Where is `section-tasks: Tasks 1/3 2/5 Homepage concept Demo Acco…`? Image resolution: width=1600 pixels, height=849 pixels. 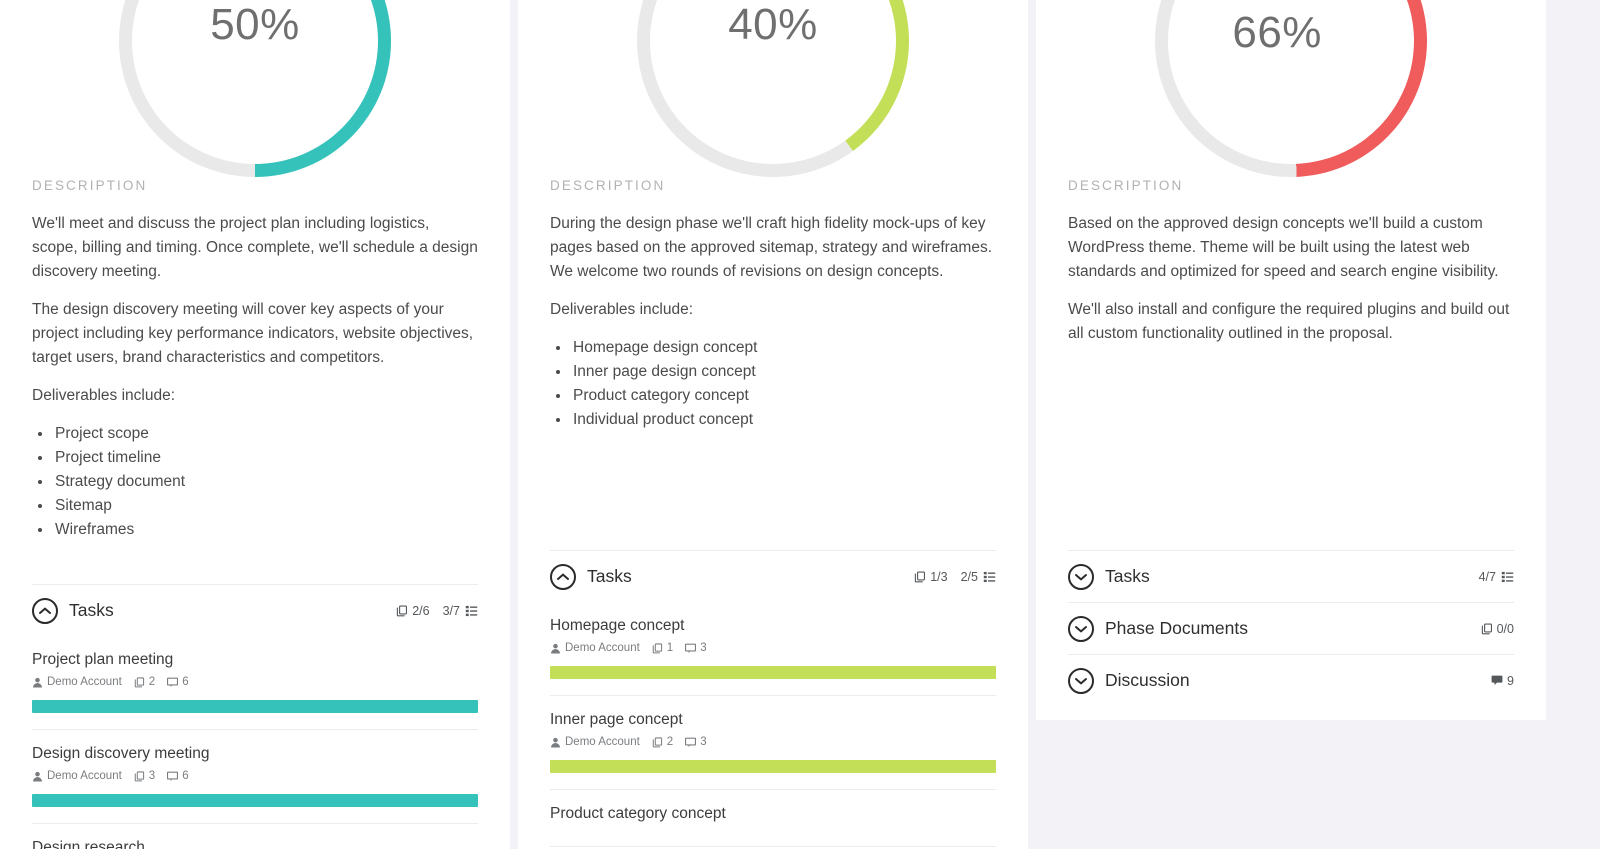
section-tasks: Tasks 1/3 2/5 Homepage concept Demo Acco… is located at coordinates (773, 698).